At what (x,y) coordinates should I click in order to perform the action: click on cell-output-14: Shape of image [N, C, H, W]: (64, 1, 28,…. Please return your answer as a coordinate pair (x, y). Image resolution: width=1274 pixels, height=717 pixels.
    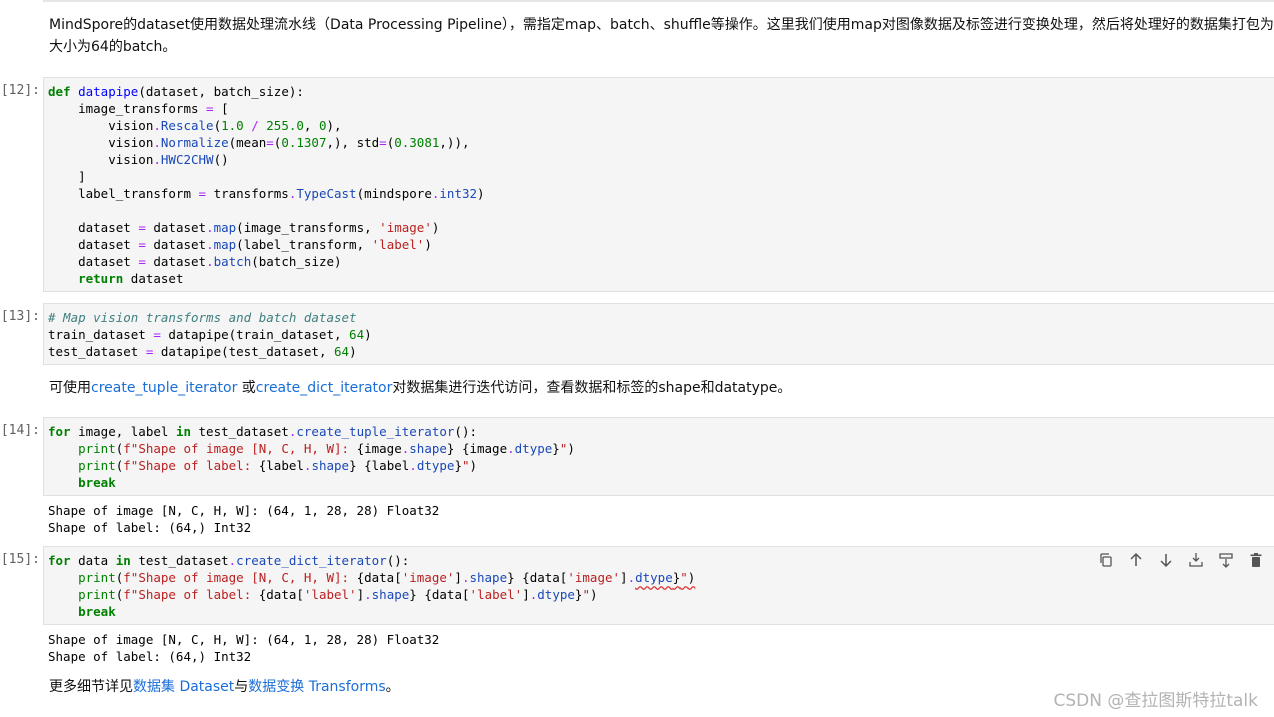
    Looking at the image, I should click on (243, 519).